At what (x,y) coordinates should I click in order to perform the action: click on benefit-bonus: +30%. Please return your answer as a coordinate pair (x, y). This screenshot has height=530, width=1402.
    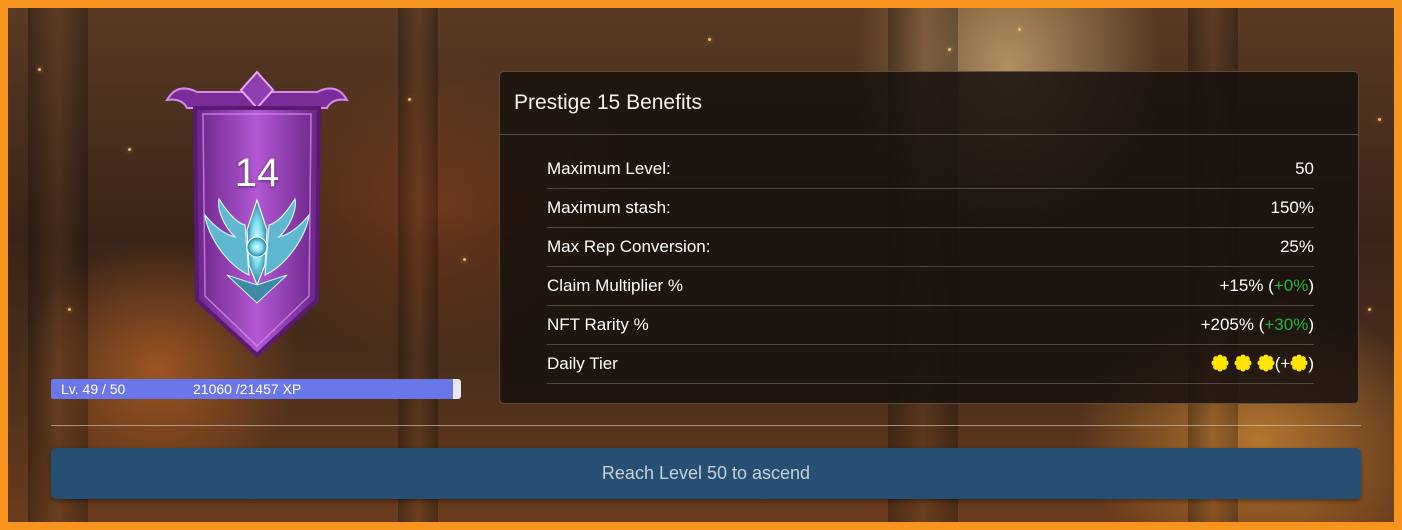
    Looking at the image, I should click on (1286, 324).